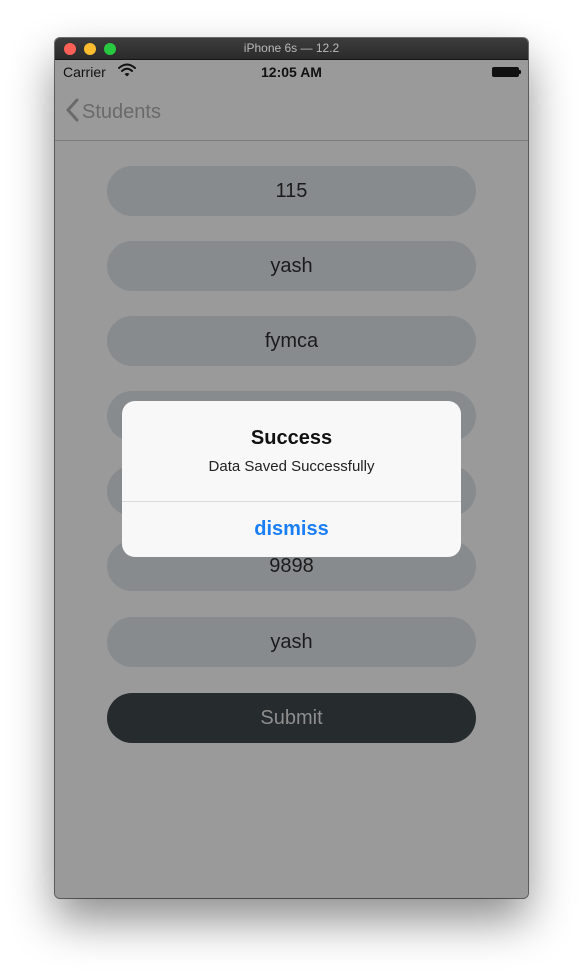  I want to click on name-field: yash, so click(291, 266).